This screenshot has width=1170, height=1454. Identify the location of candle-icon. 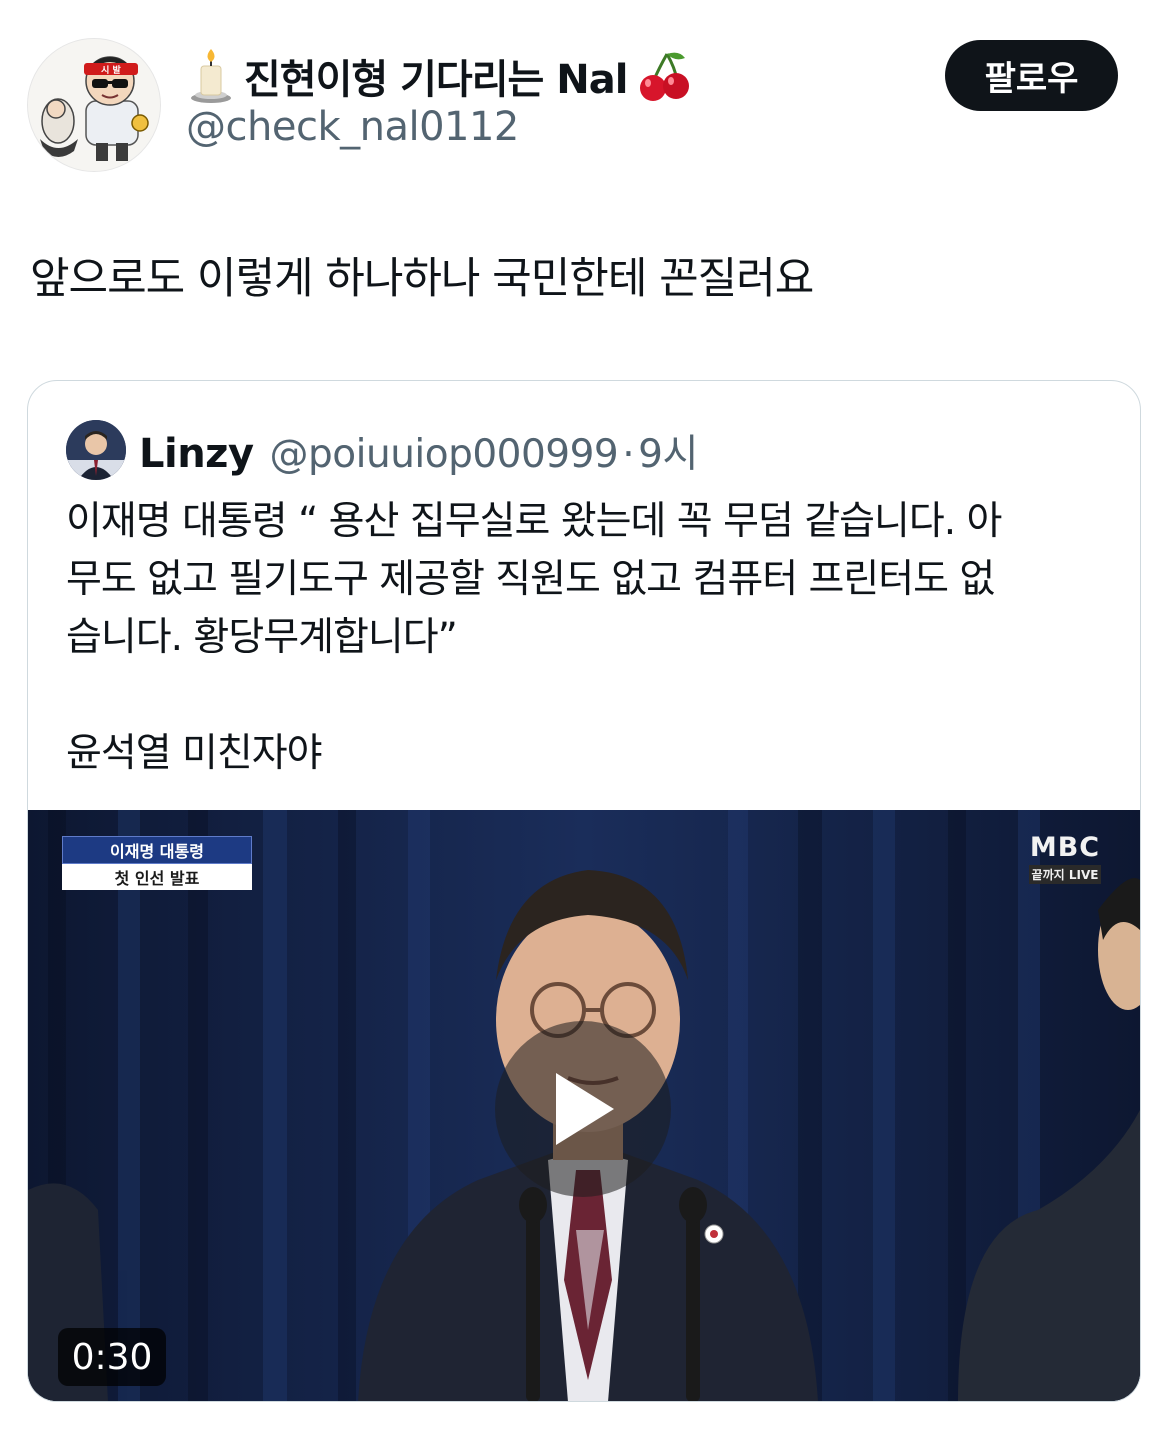
(211, 76).